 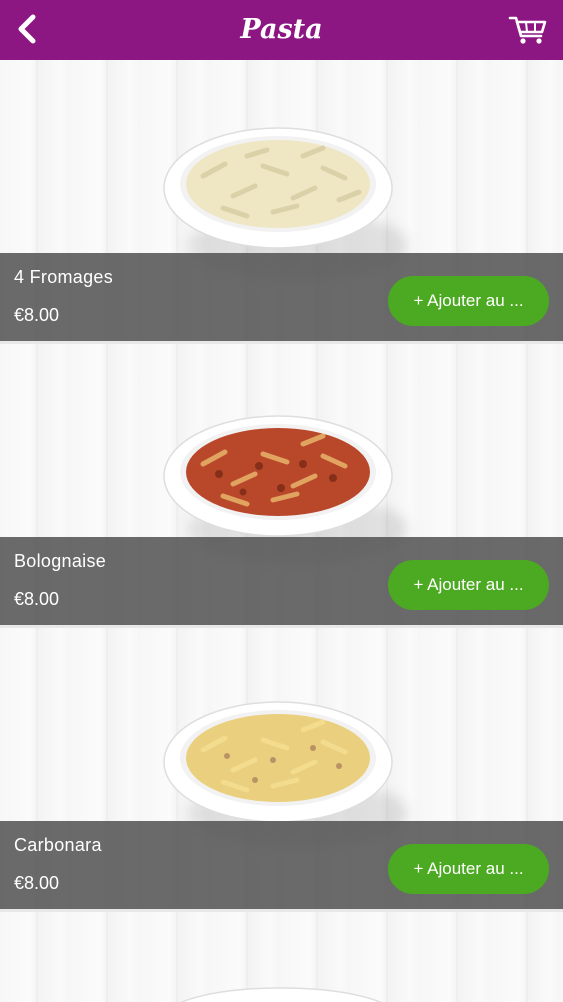 What do you see at coordinates (281, 957) in the screenshot?
I see `product-card` at bounding box center [281, 957].